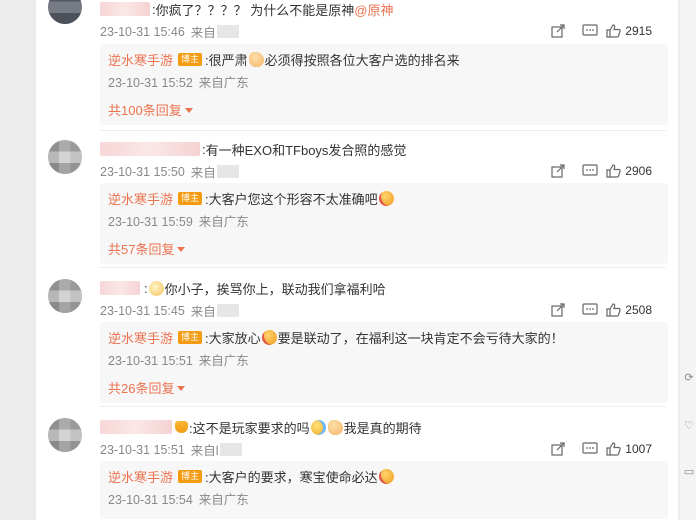 This screenshot has height=520, width=696. I want to click on more-replies-link: 共100条回复, so click(383, 109).